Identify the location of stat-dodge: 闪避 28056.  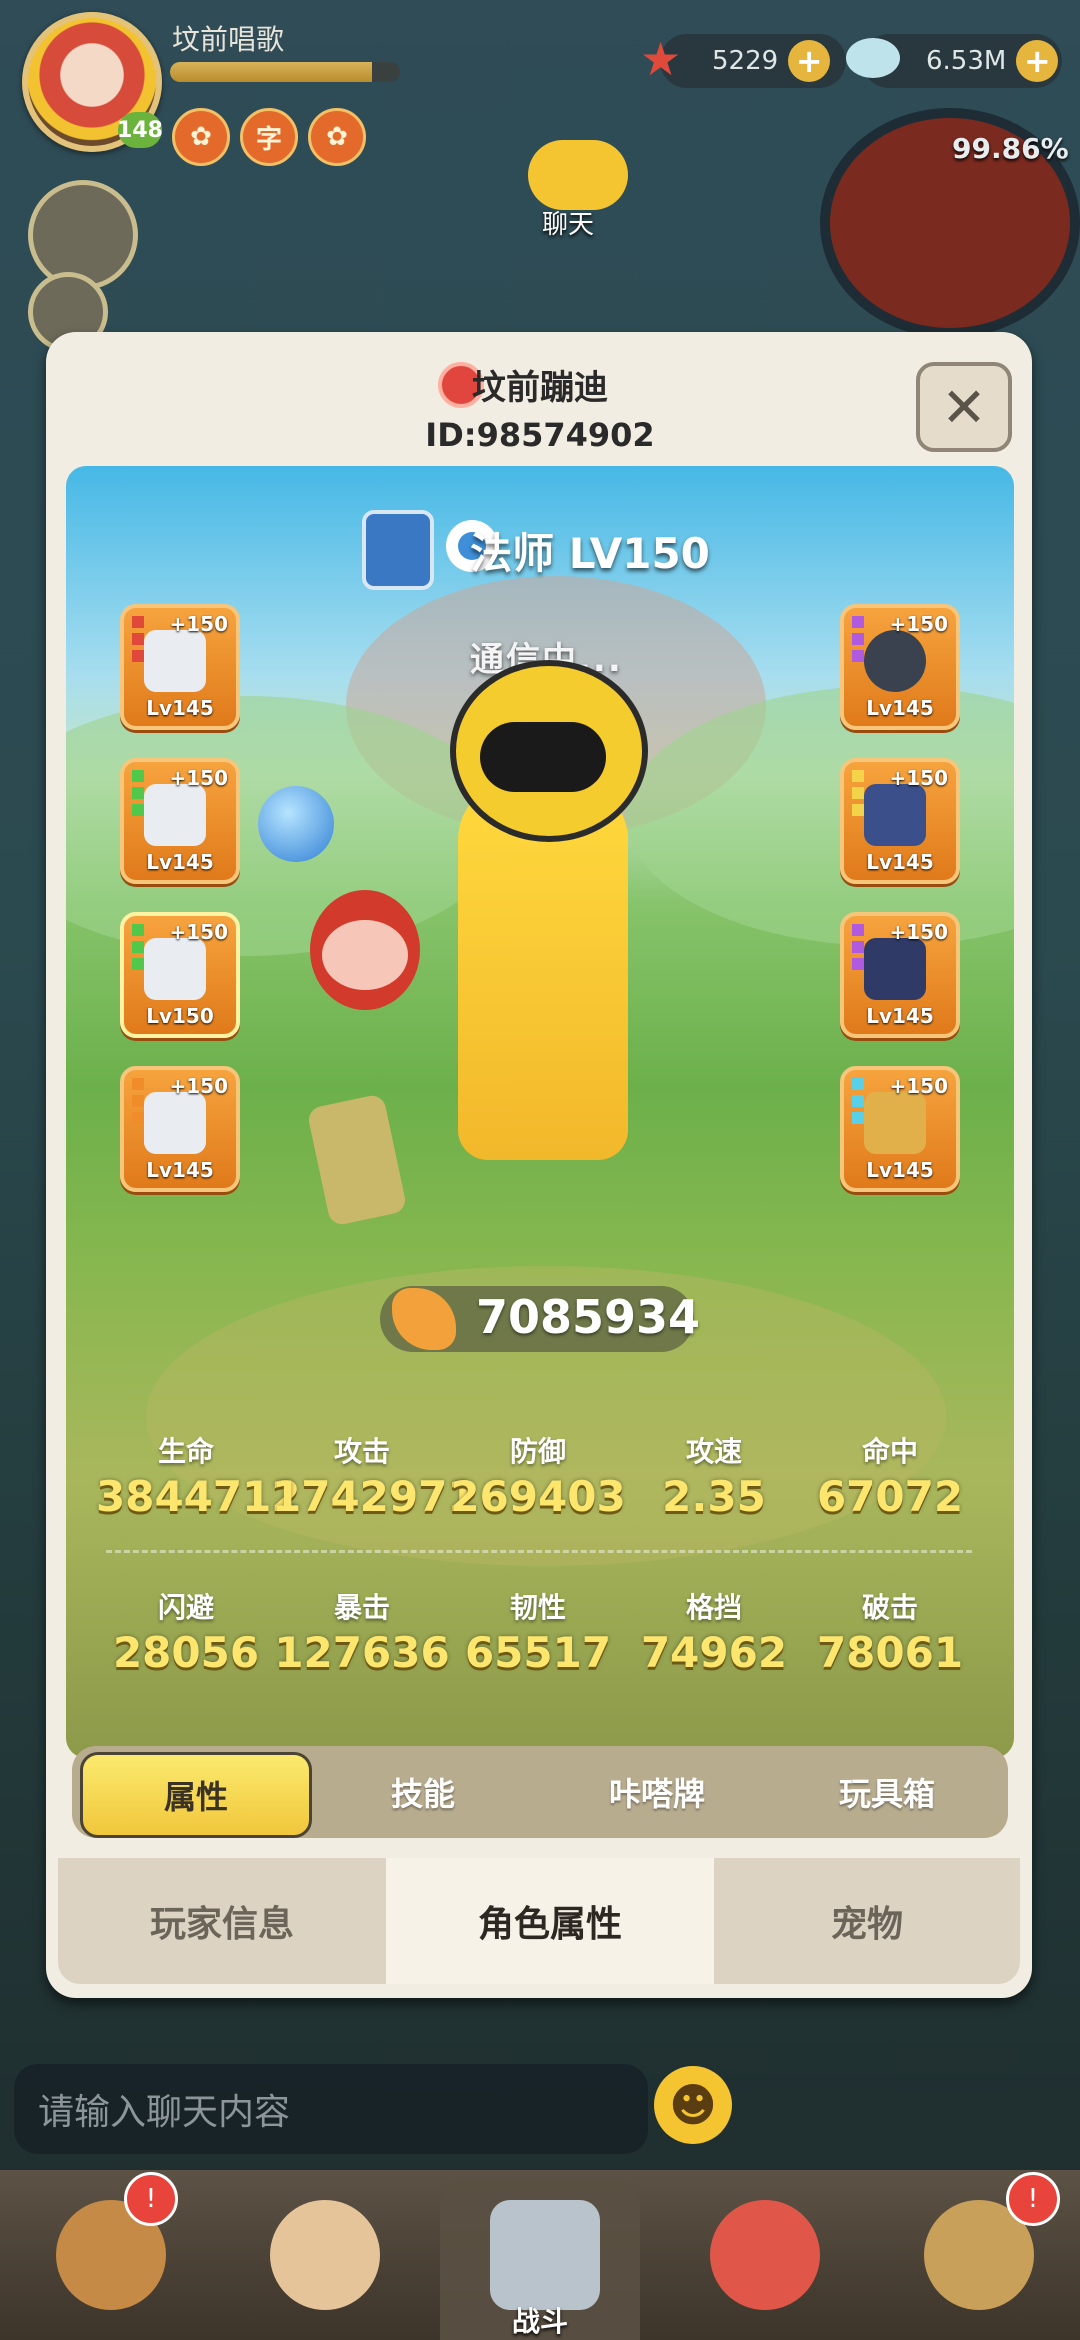
(186, 1631).